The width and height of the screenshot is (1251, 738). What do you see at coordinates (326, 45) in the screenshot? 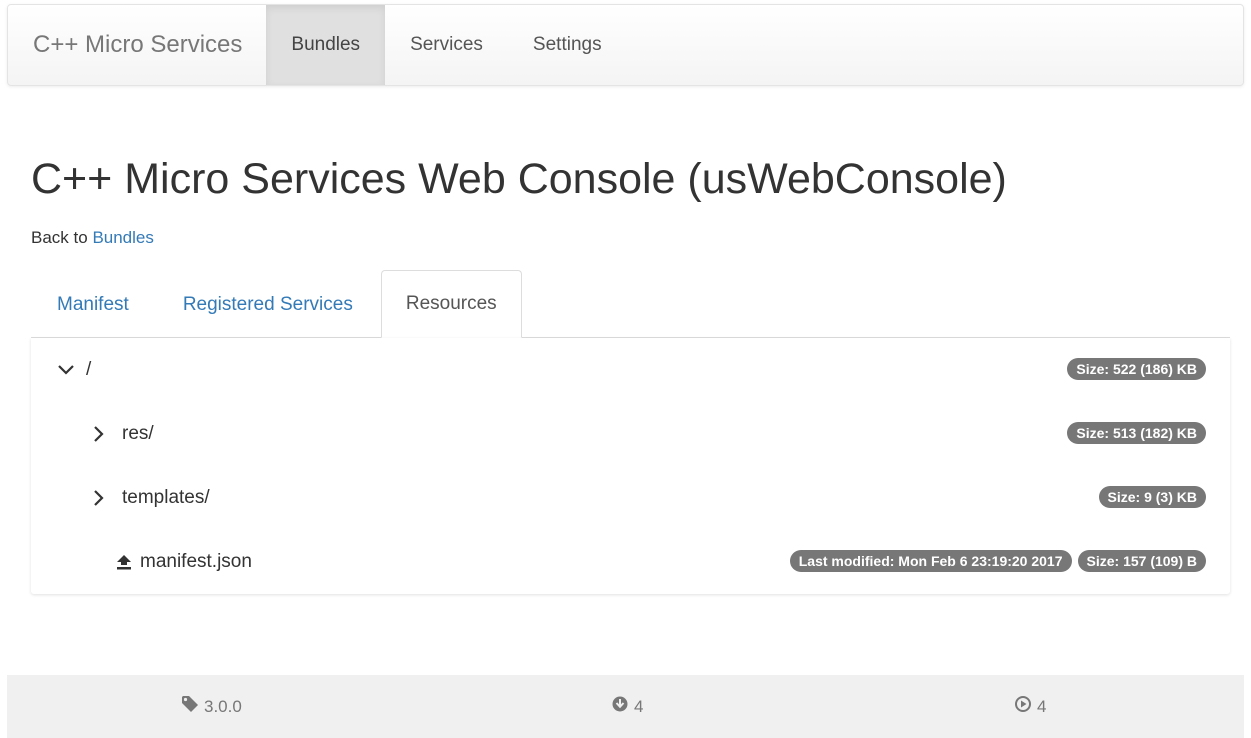
I see `nav-item-bundles: Bundles` at bounding box center [326, 45].